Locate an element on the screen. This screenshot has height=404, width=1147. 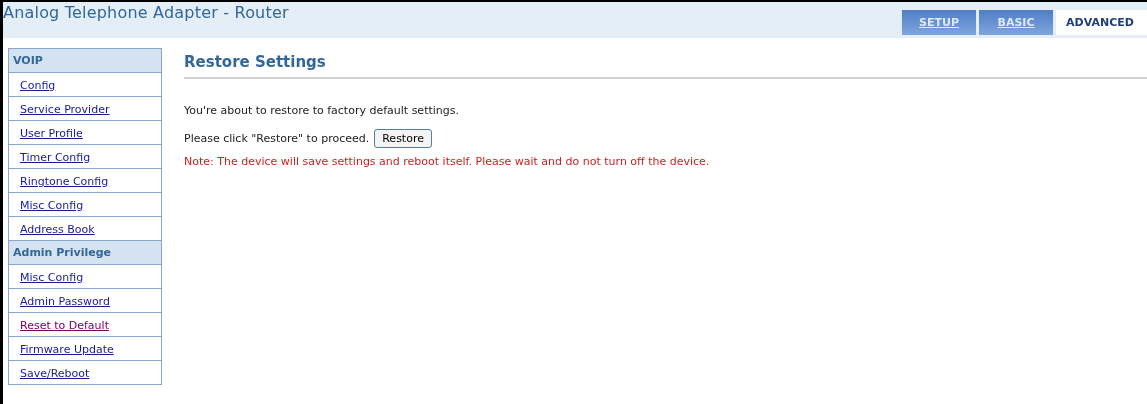
window-title: Analog Telephone Adapter - Router is located at coordinates (146, 12).